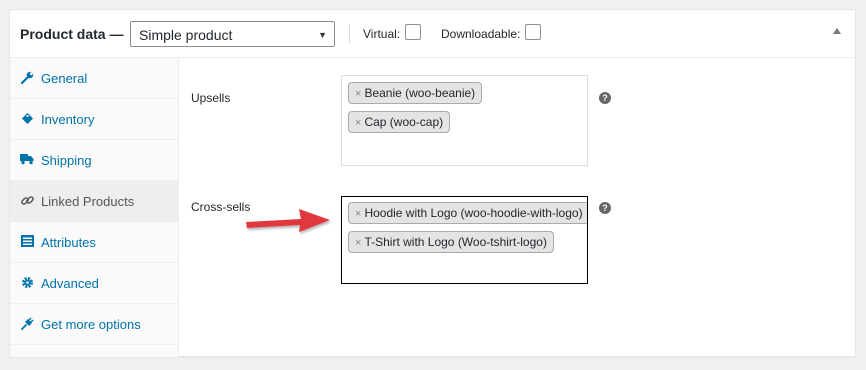 This screenshot has width=866, height=370. Describe the element at coordinates (186, 35) in the screenshot. I see `product-type-value: Simple product` at that location.